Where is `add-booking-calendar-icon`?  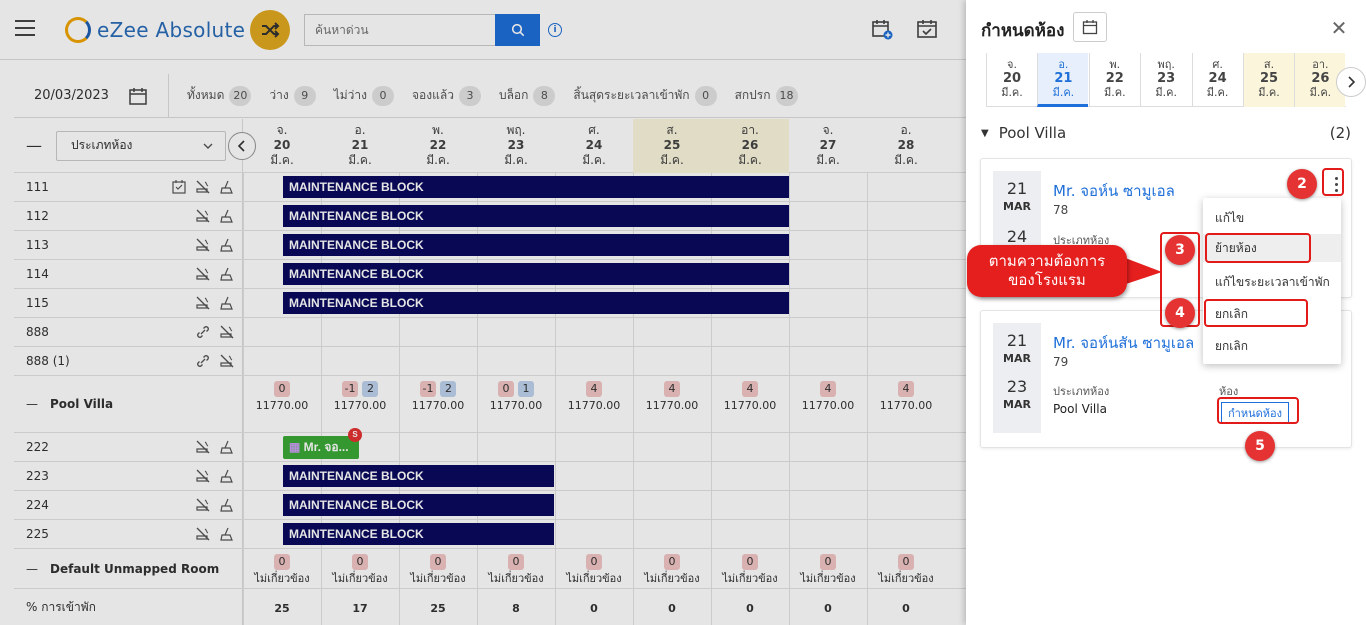 add-booking-calendar-icon is located at coordinates (882, 29).